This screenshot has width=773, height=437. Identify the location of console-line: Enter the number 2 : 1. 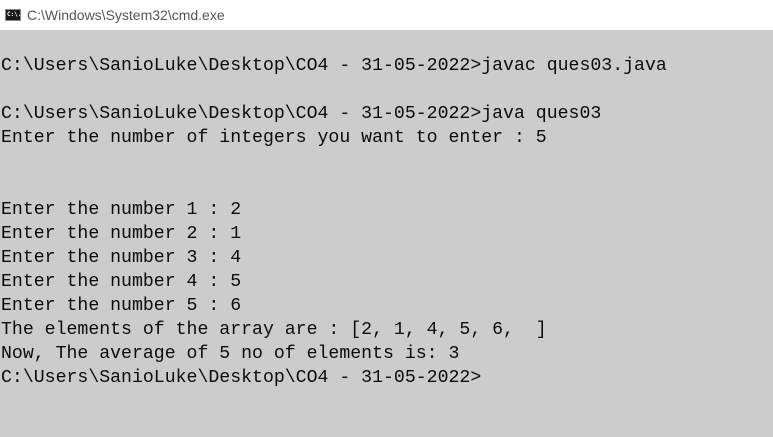
(121, 234).